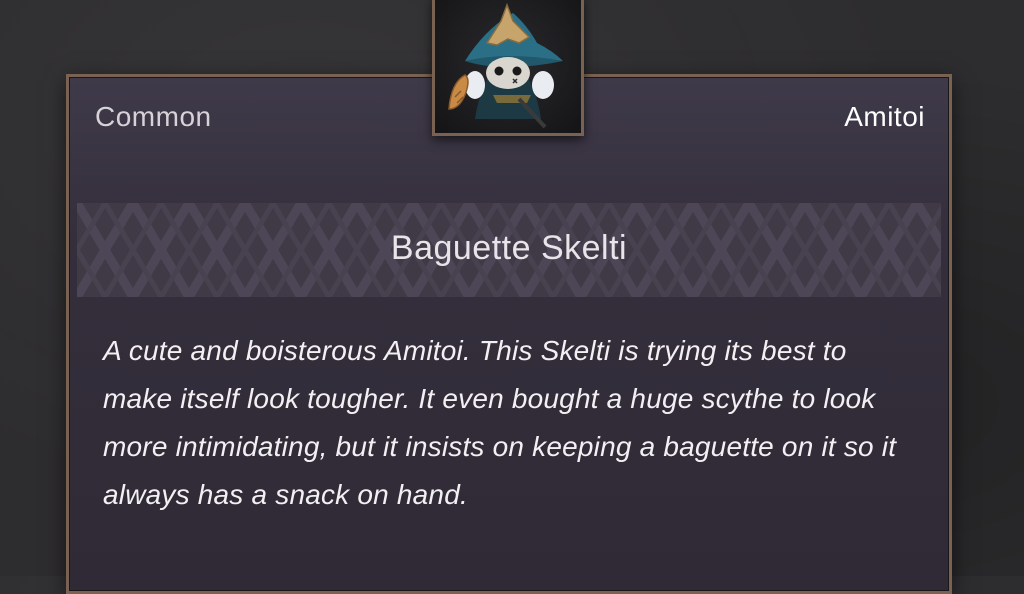 This screenshot has height=594, width=1024. Describe the element at coordinates (153, 116) in the screenshot. I see `rarity-label: Common` at that location.